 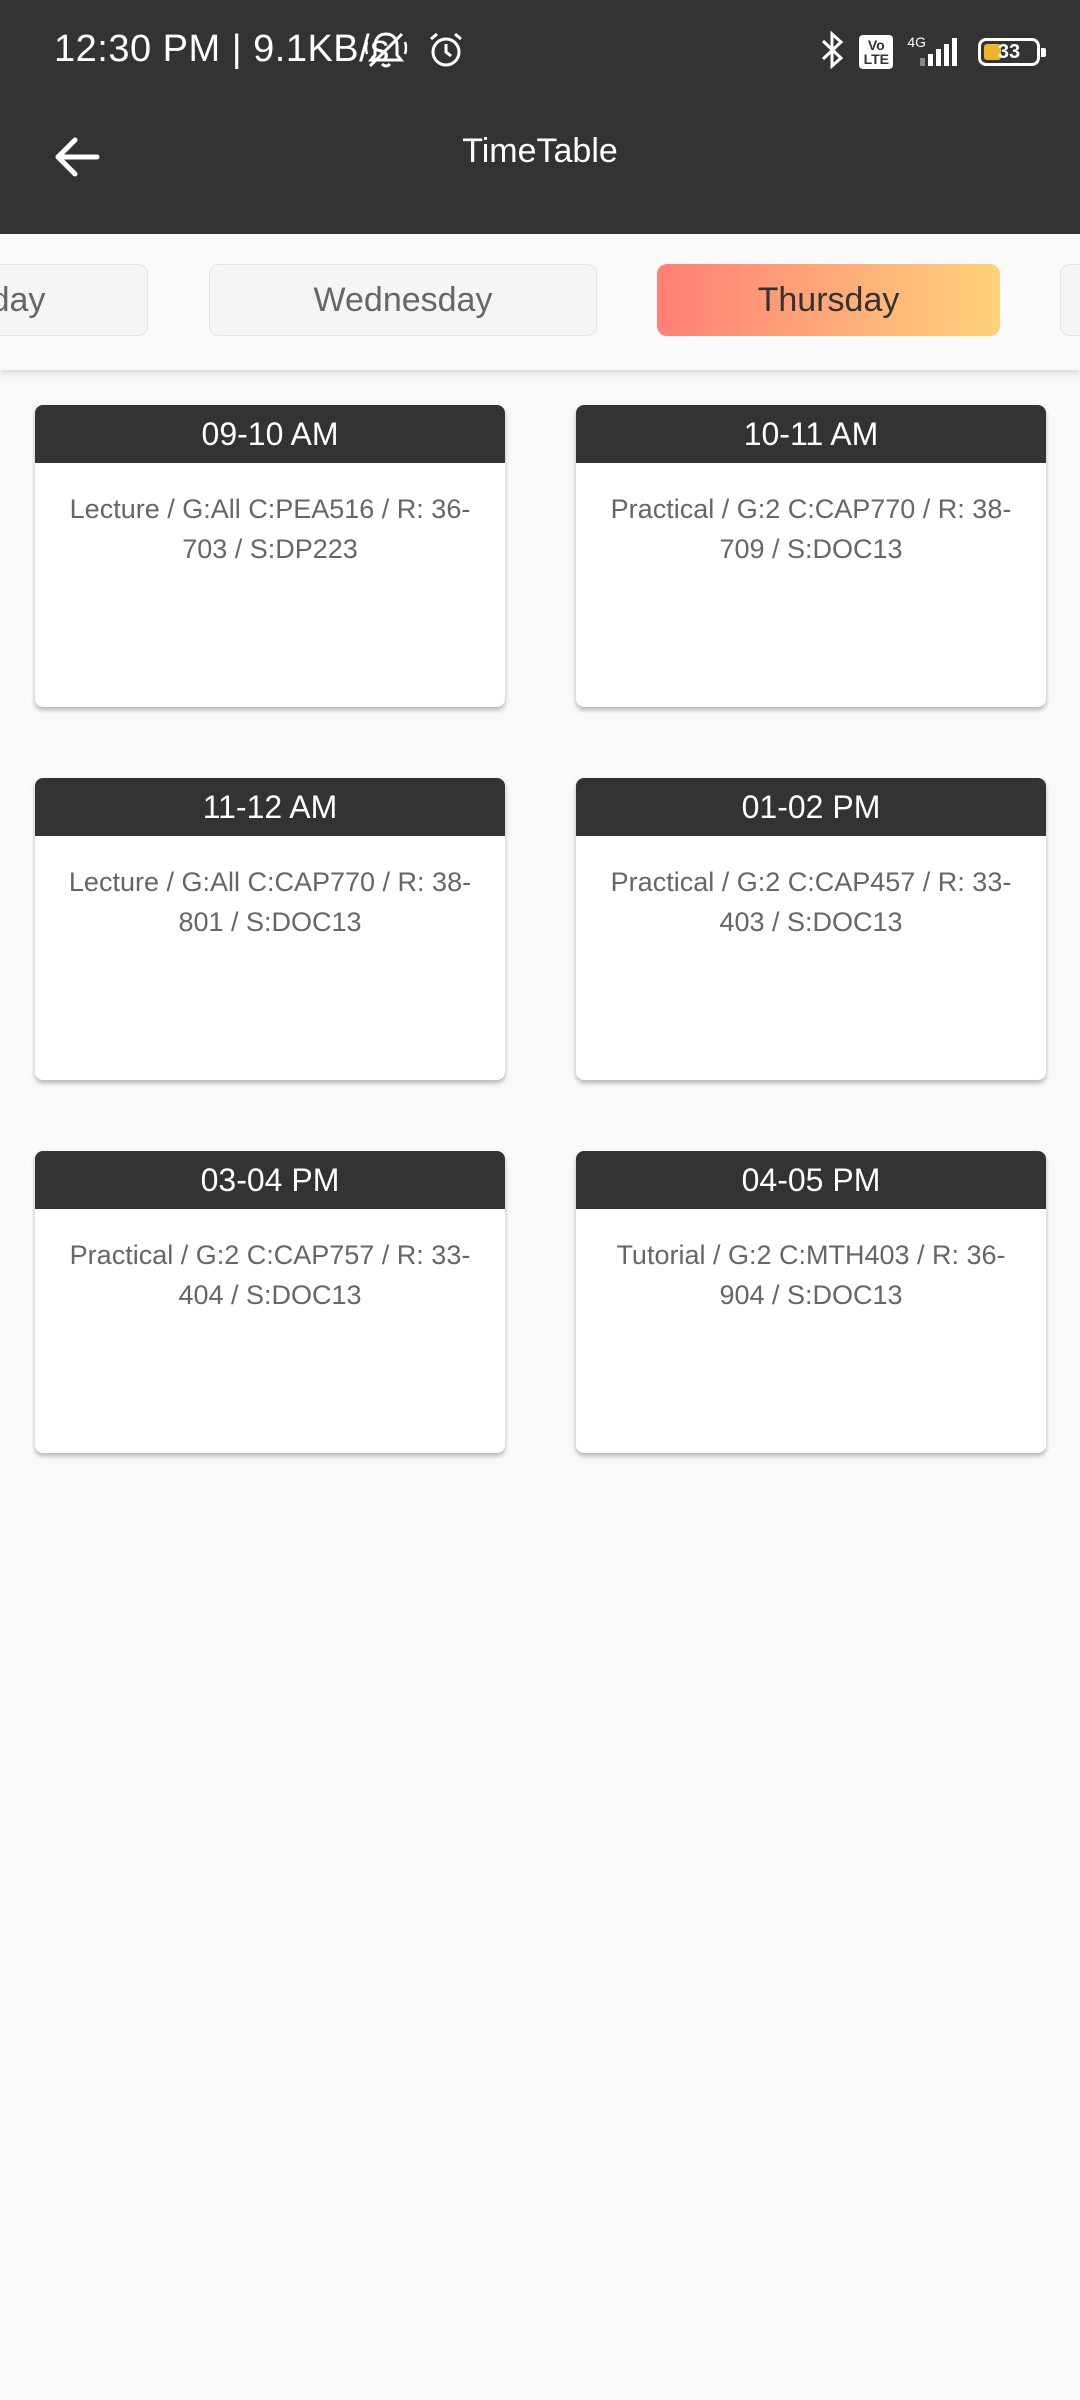 What do you see at coordinates (386, 52) in the screenshot?
I see `bell-off-icon` at bounding box center [386, 52].